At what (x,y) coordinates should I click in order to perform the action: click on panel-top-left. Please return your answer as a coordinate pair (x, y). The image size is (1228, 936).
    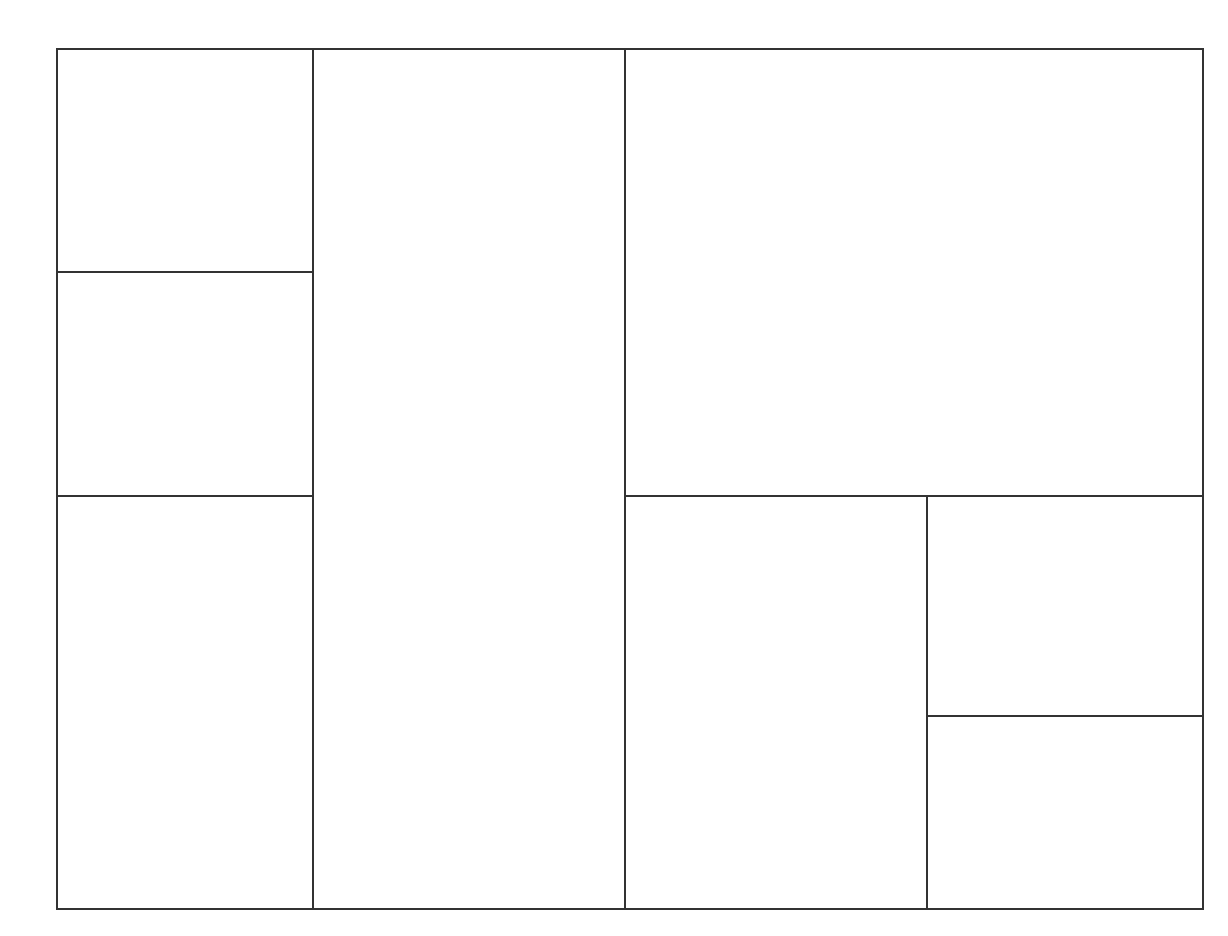
    Looking at the image, I should click on (185, 160).